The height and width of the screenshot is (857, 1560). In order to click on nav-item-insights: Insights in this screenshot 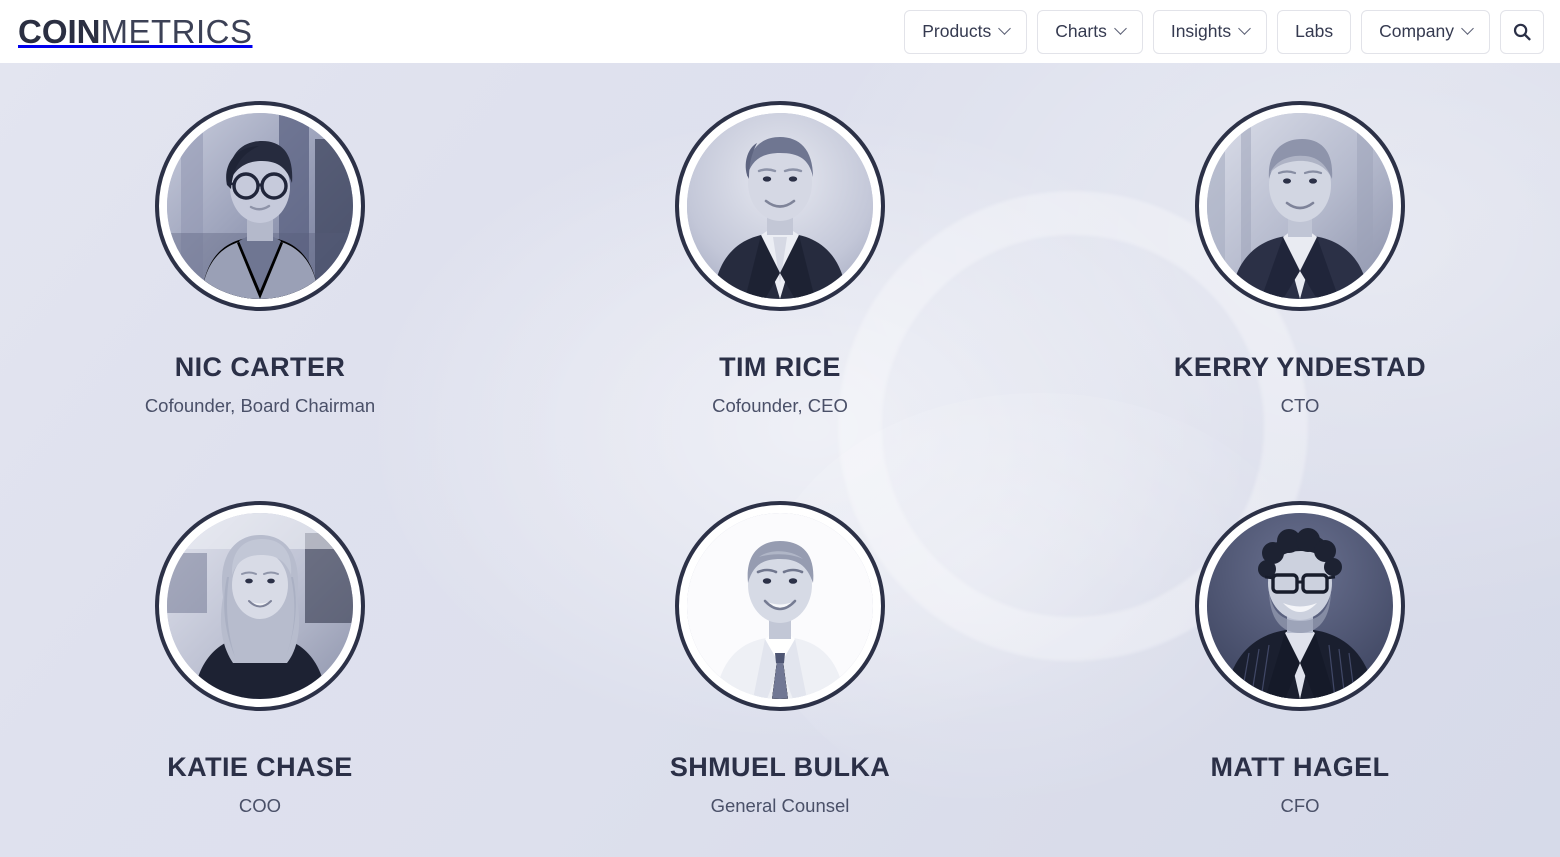, I will do `click(1210, 31)`.